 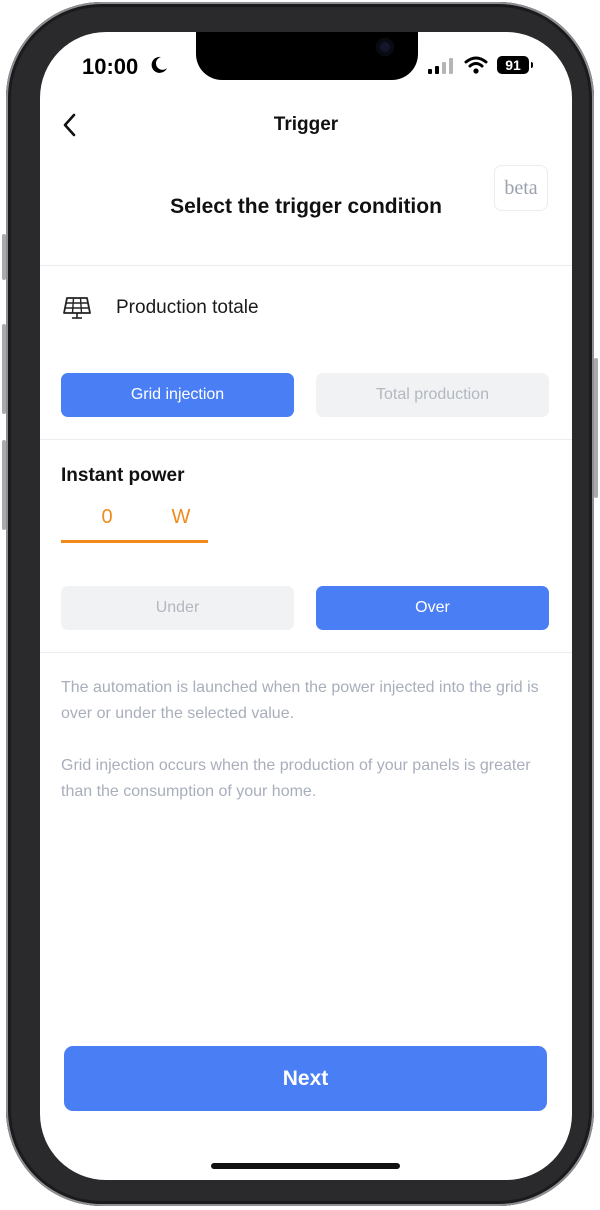 What do you see at coordinates (432, 395) in the screenshot?
I see `total-production-button: Total production` at bounding box center [432, 395].